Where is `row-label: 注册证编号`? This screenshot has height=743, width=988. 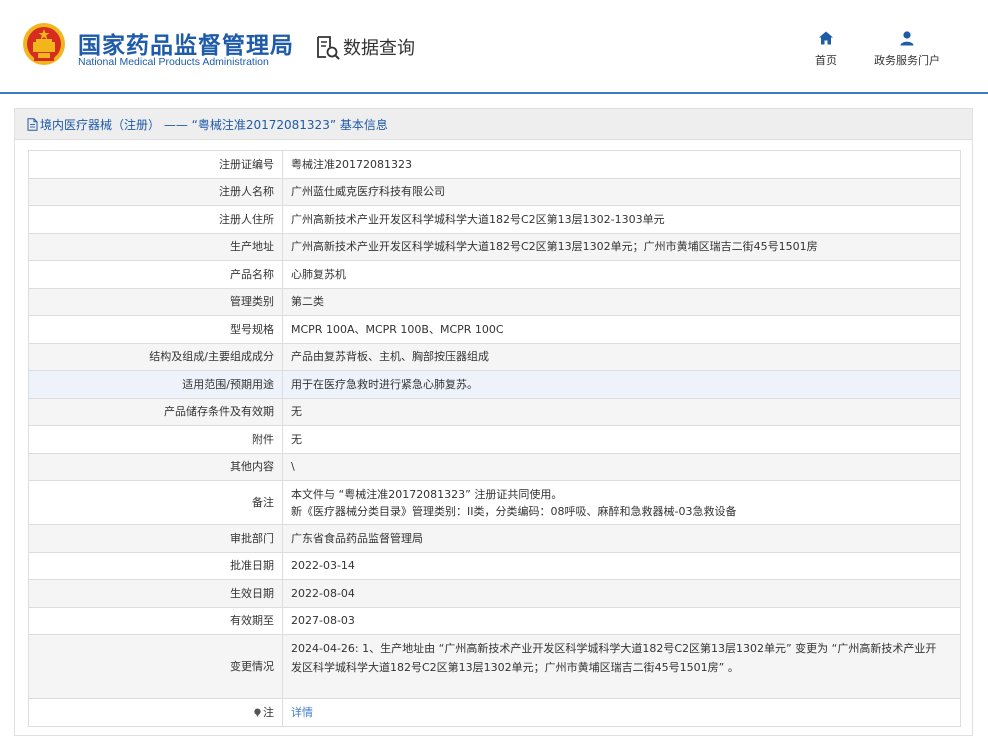 row-label: 注册证编号 is located at coordinates (155, 164).